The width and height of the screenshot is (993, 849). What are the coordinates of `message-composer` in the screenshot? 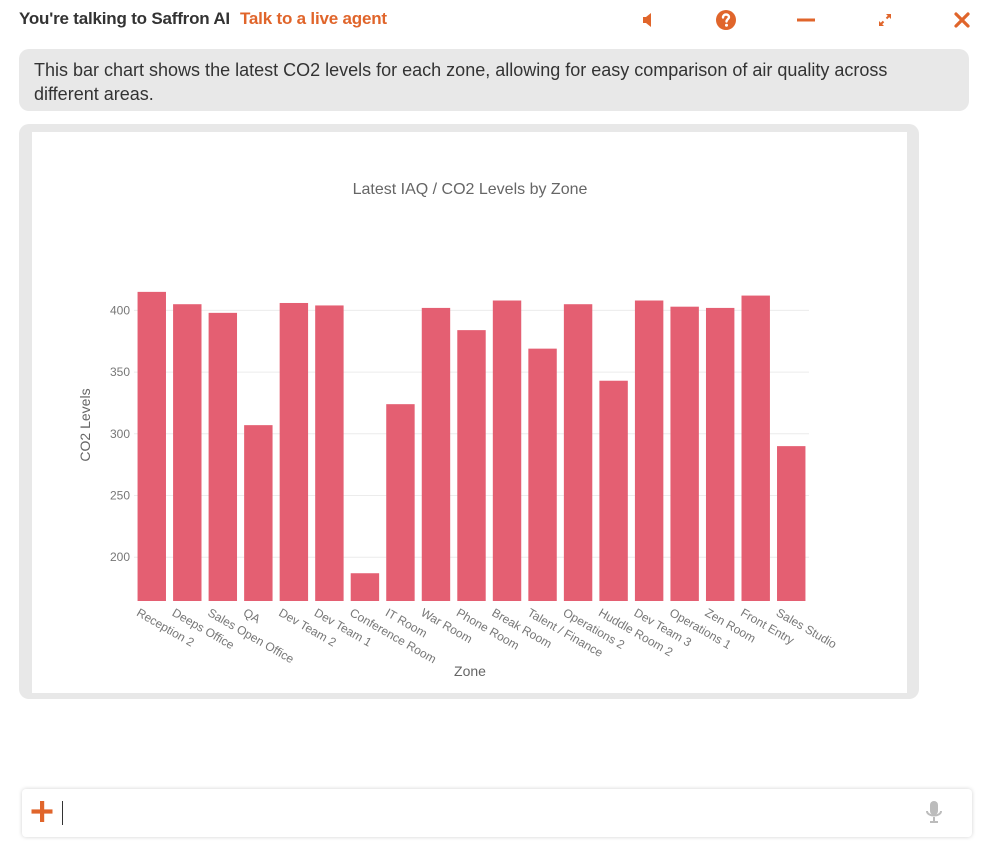 It's located at (497, 813).